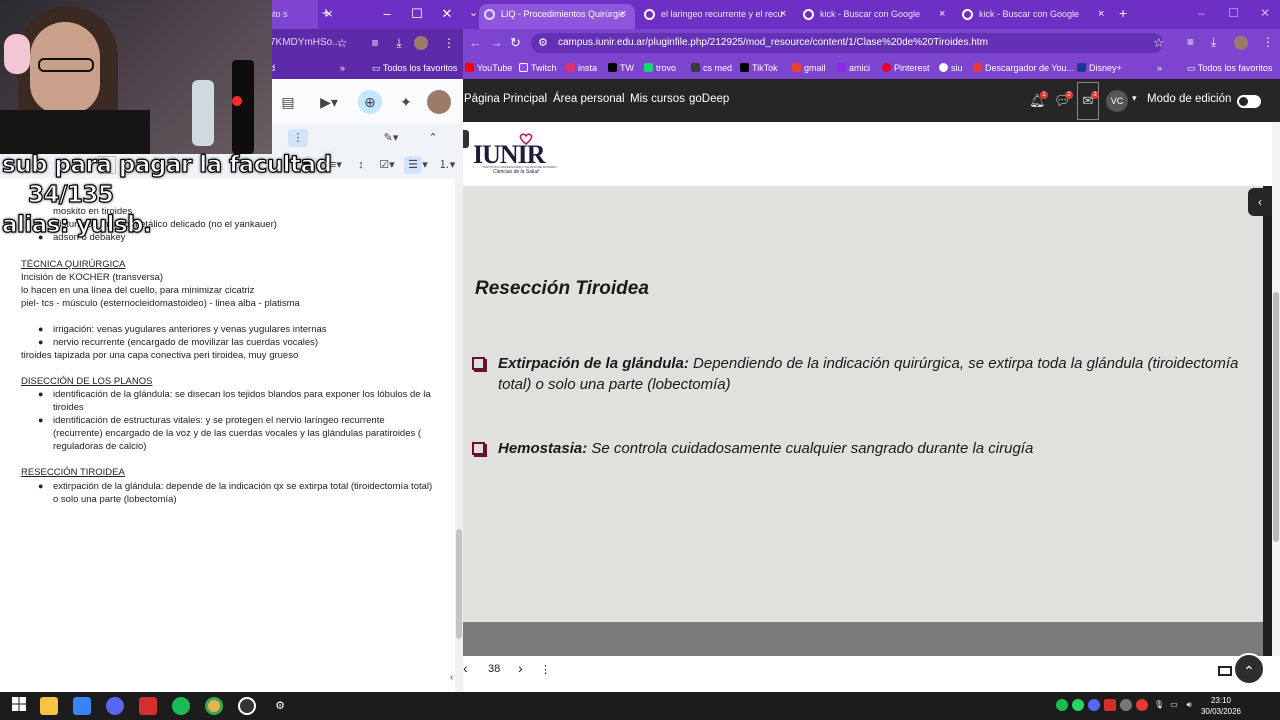 This screenshot has width=1280, height=720. Describe the element at coordinates (19, 706) in the screenshot. I see `windows-start-icon` at that location.